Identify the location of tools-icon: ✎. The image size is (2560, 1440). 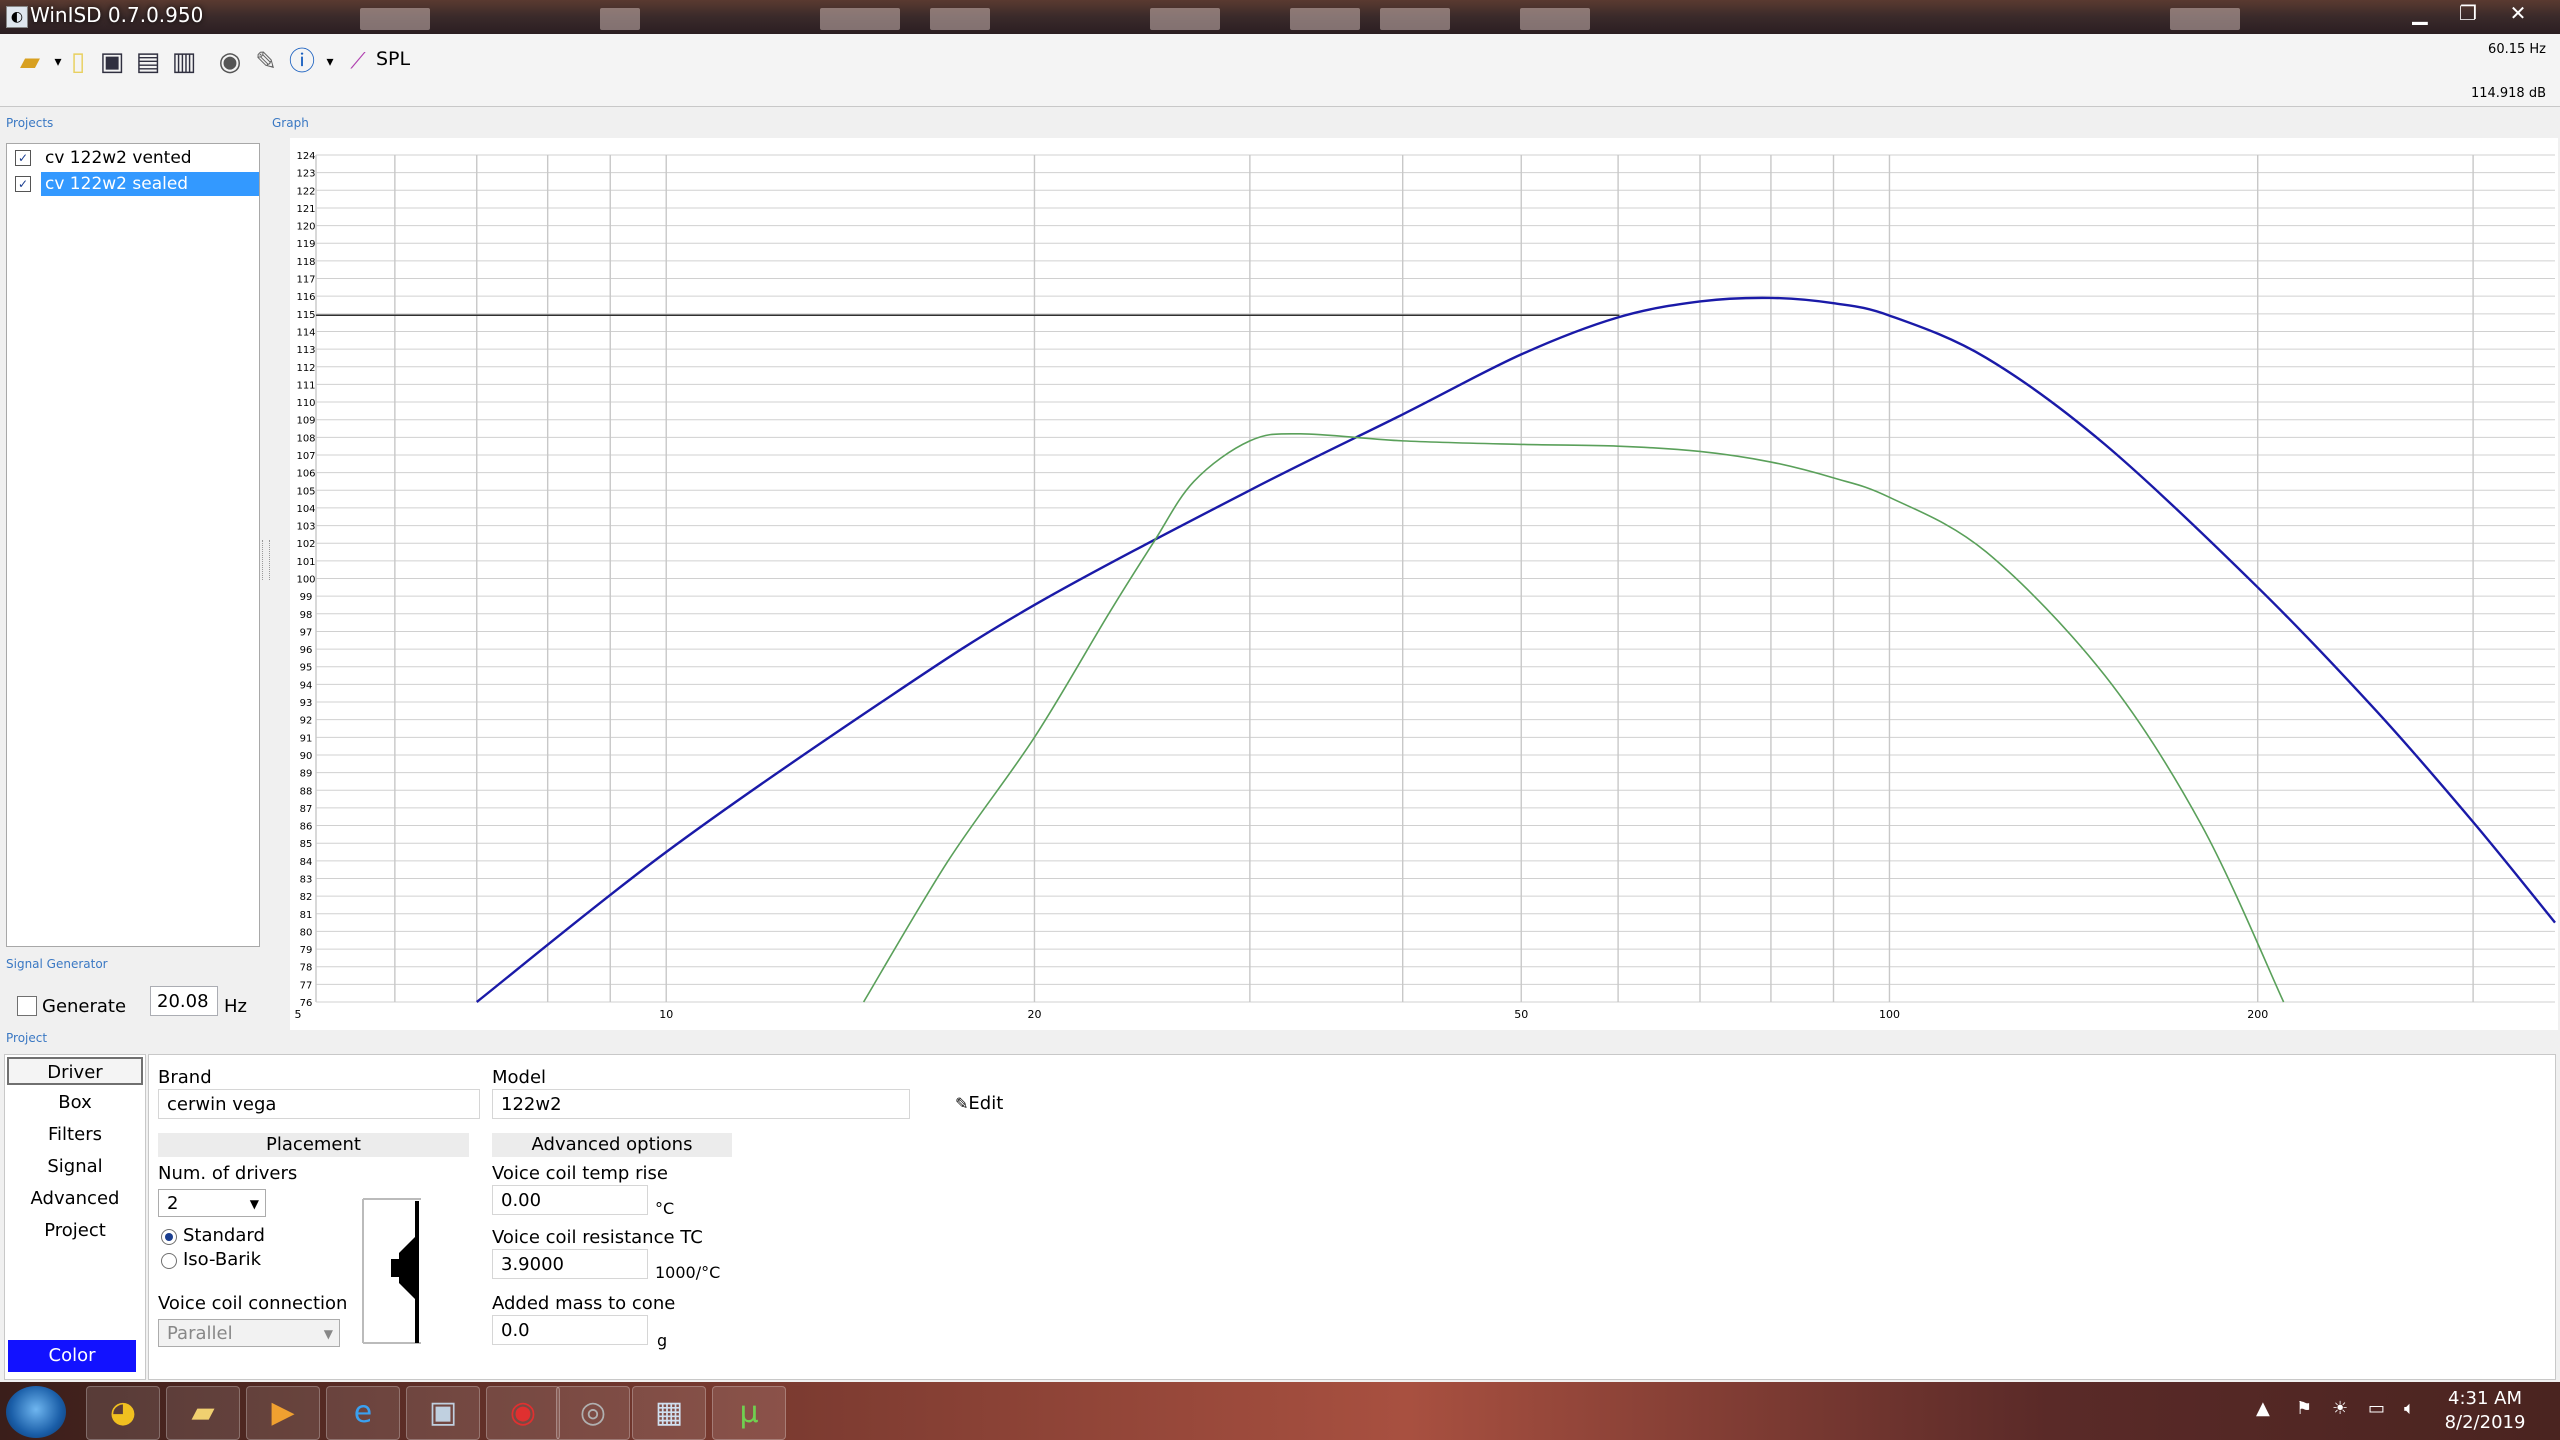
(266, 62).